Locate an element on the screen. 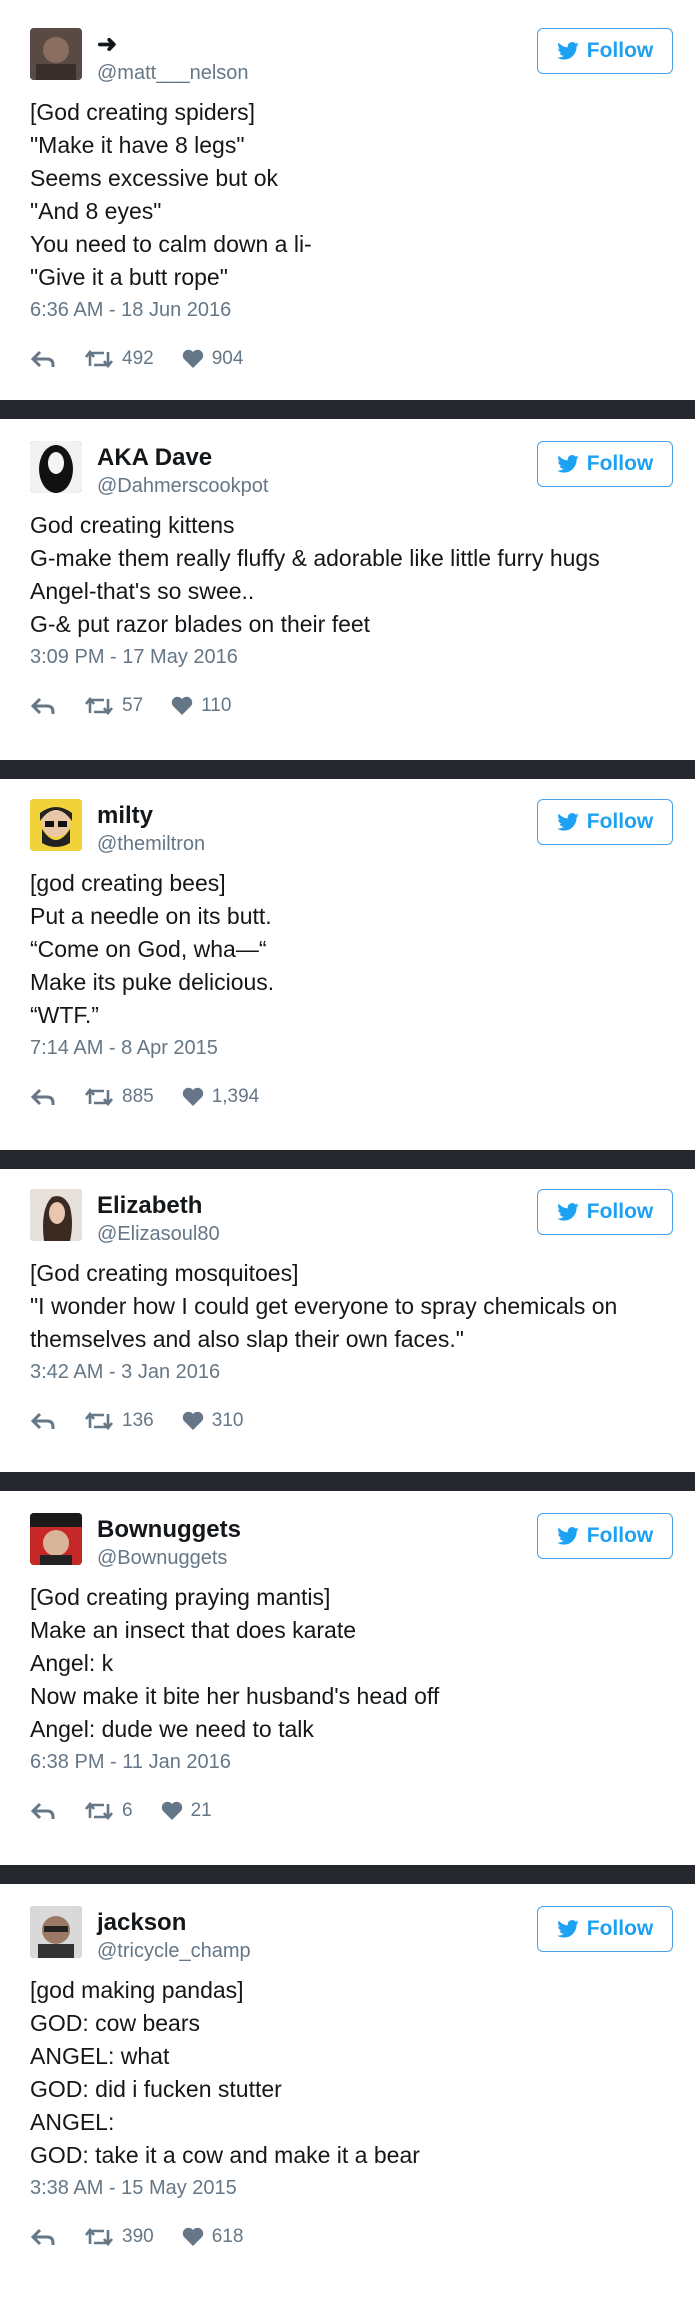 Image resolution: width=695 pixels, height=2297 pixels. timestamp: 3:42 AM - 3 Jan 2016 is located at coordinates (351, 1372).